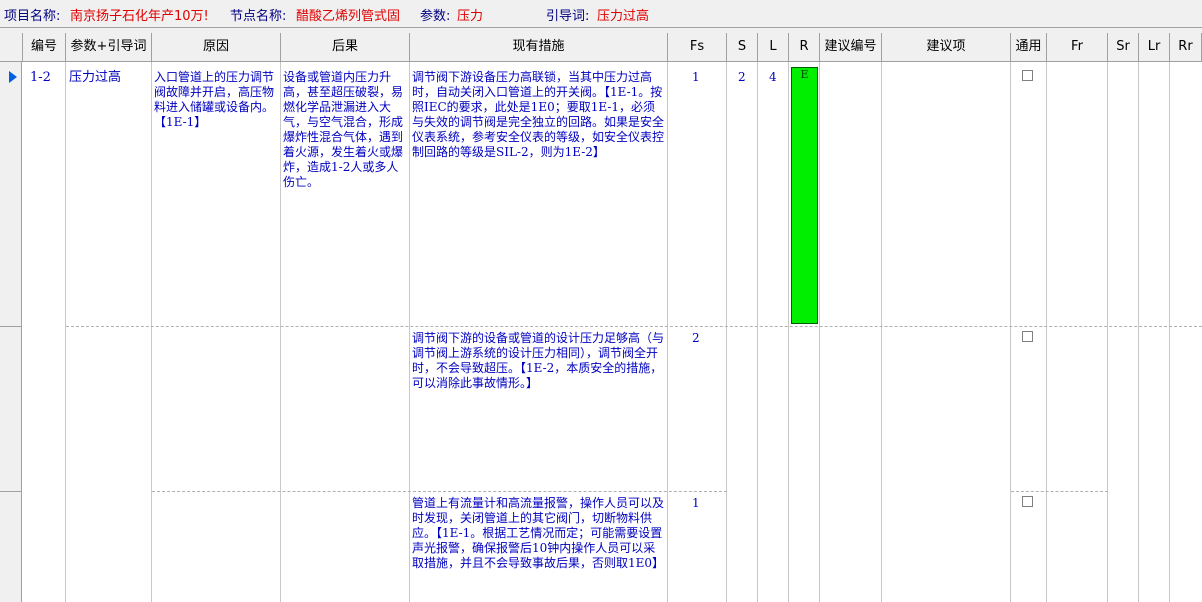 The image size is (1202, 602). I want to click on guide-value: 压力过高, so click(623, 16).